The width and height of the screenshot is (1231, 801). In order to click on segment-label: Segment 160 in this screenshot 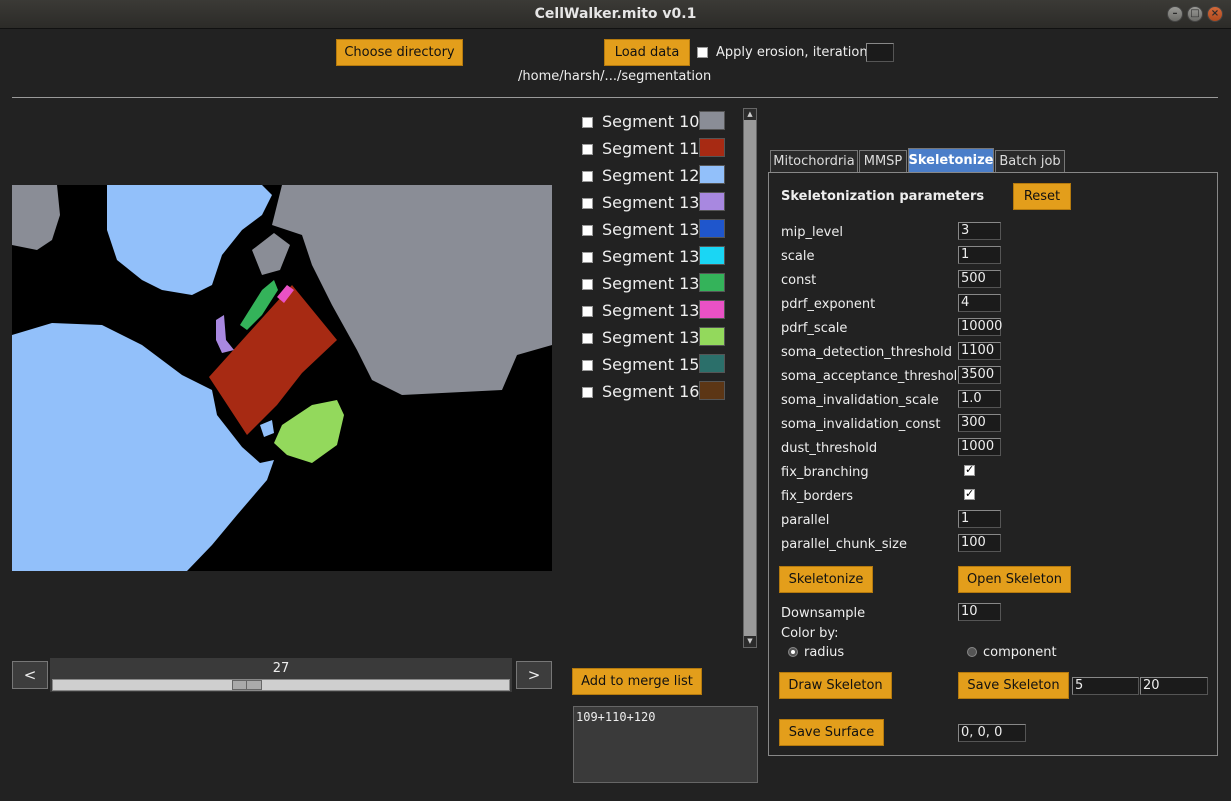, I will do `click(656, 391)`.